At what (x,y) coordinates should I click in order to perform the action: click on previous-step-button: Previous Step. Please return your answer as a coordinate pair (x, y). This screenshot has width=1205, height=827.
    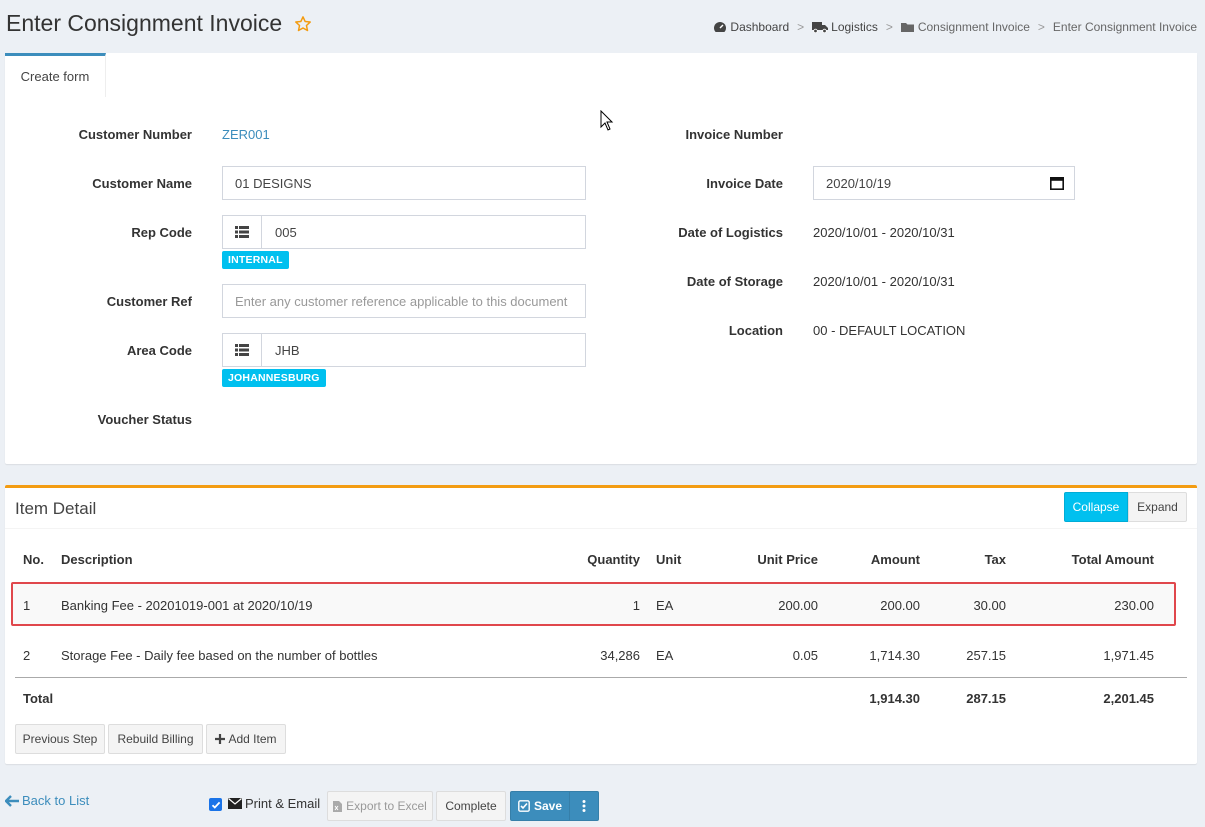
    Looking at the image, I should click on (60, 739).